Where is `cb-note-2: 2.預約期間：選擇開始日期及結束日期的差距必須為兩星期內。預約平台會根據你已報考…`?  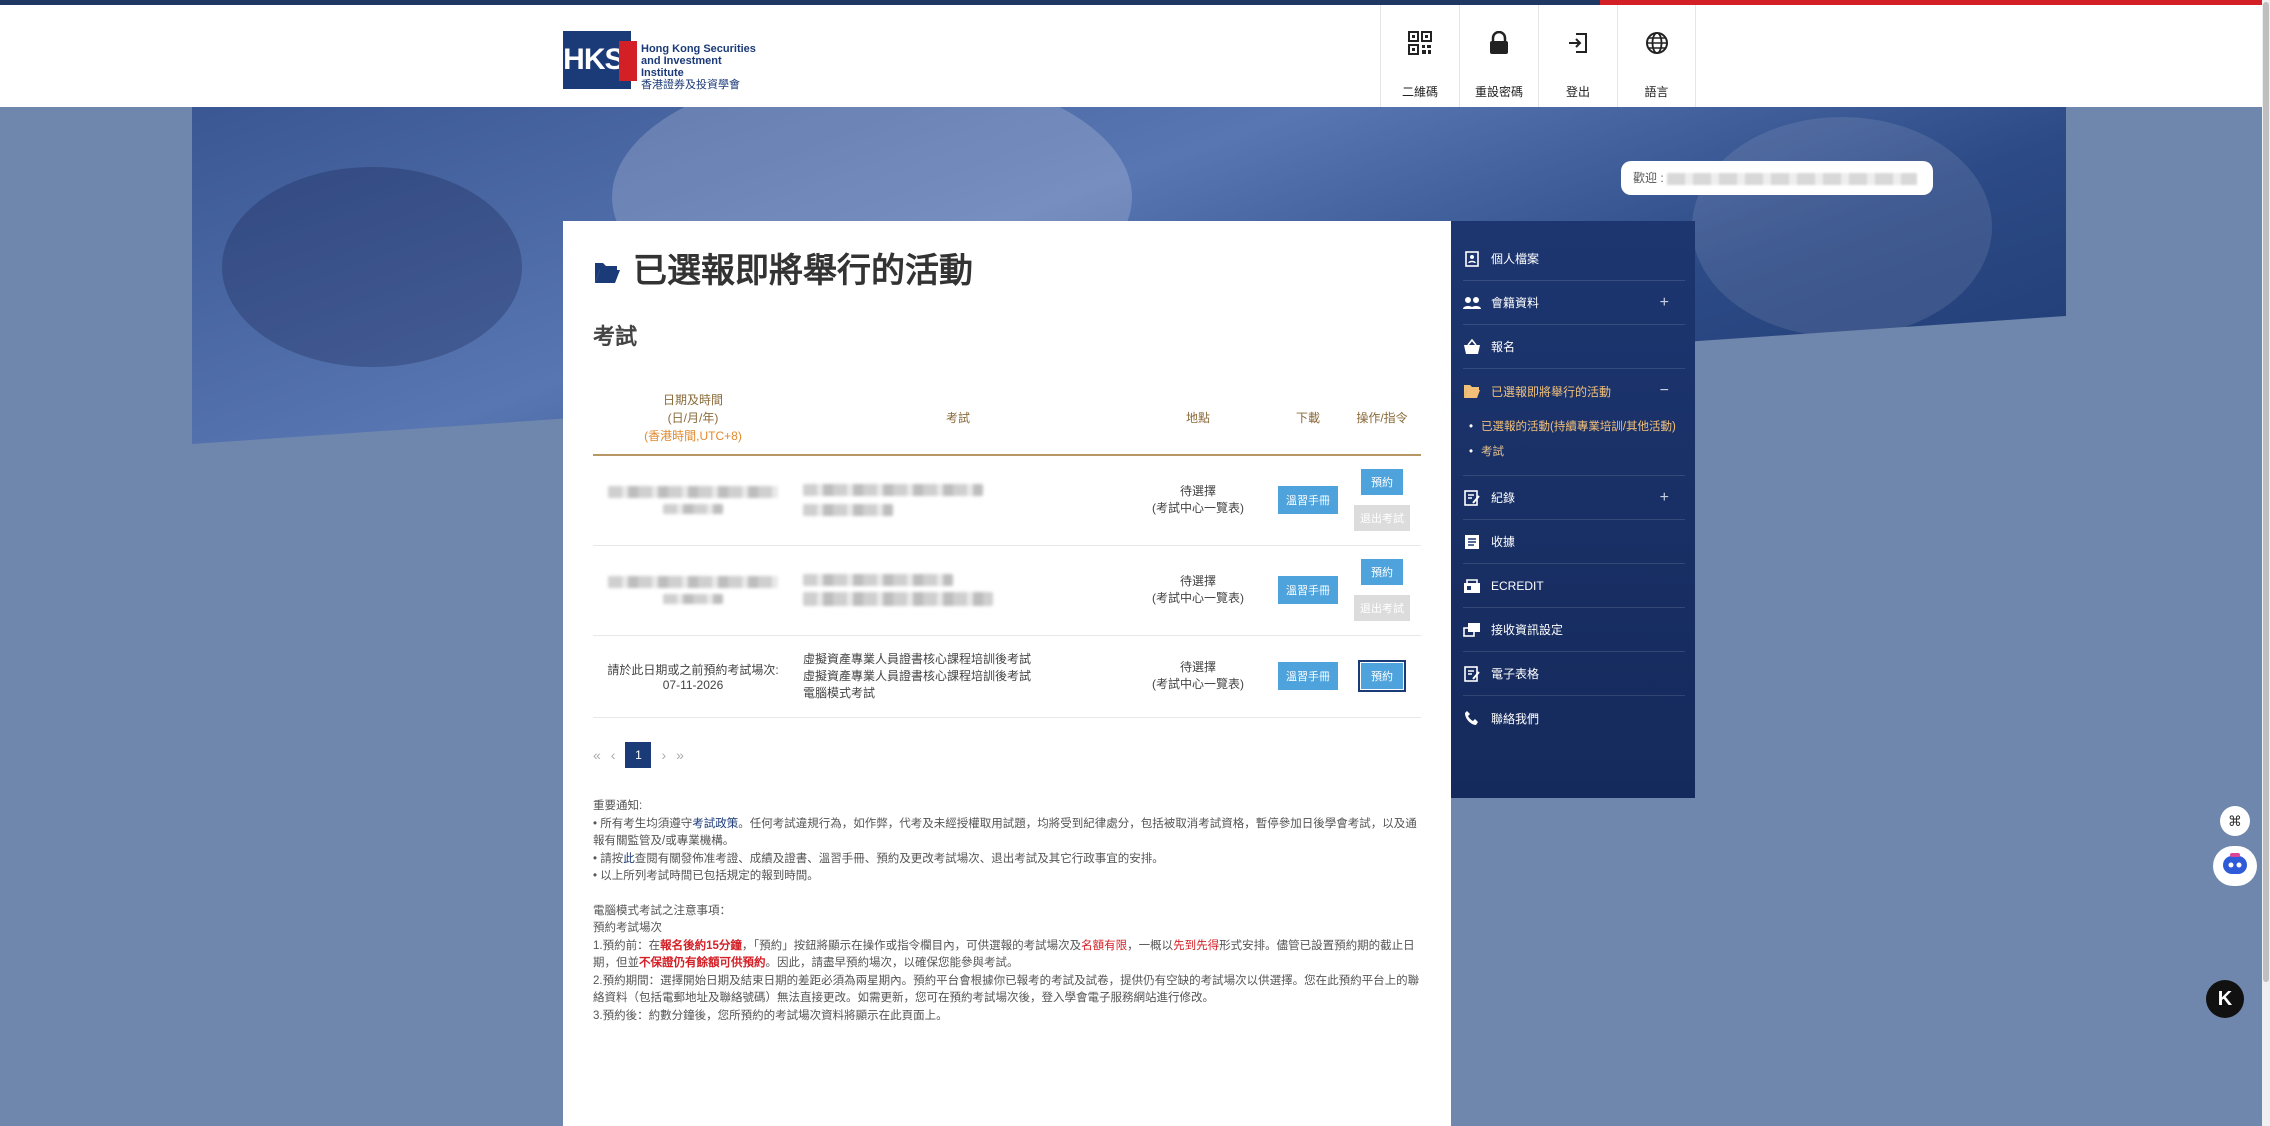 cb-note-2: 2.預約期間：選擇開始日期及結束日期的差距必須為兩星期內。預約平台會根據你已報考… is located at coordinates (1006, 989).